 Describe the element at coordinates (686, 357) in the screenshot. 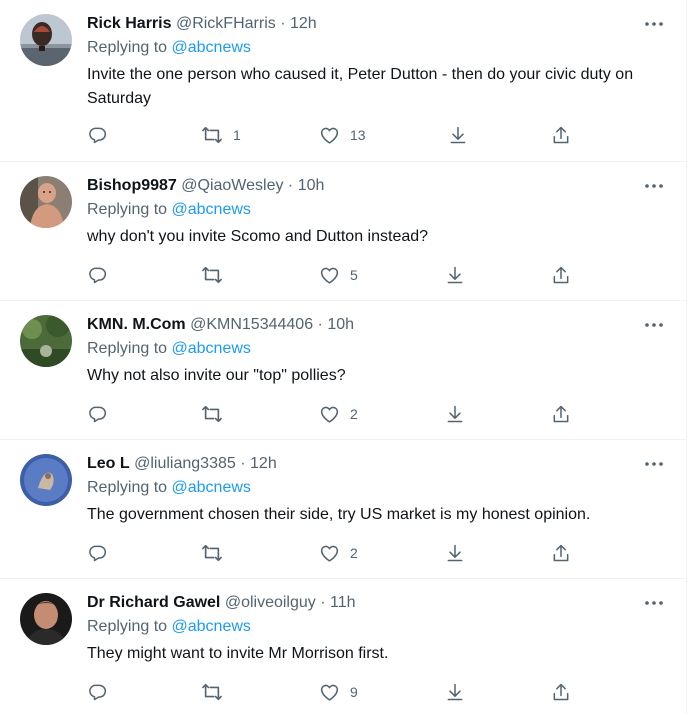

I see `column-border` at that location.